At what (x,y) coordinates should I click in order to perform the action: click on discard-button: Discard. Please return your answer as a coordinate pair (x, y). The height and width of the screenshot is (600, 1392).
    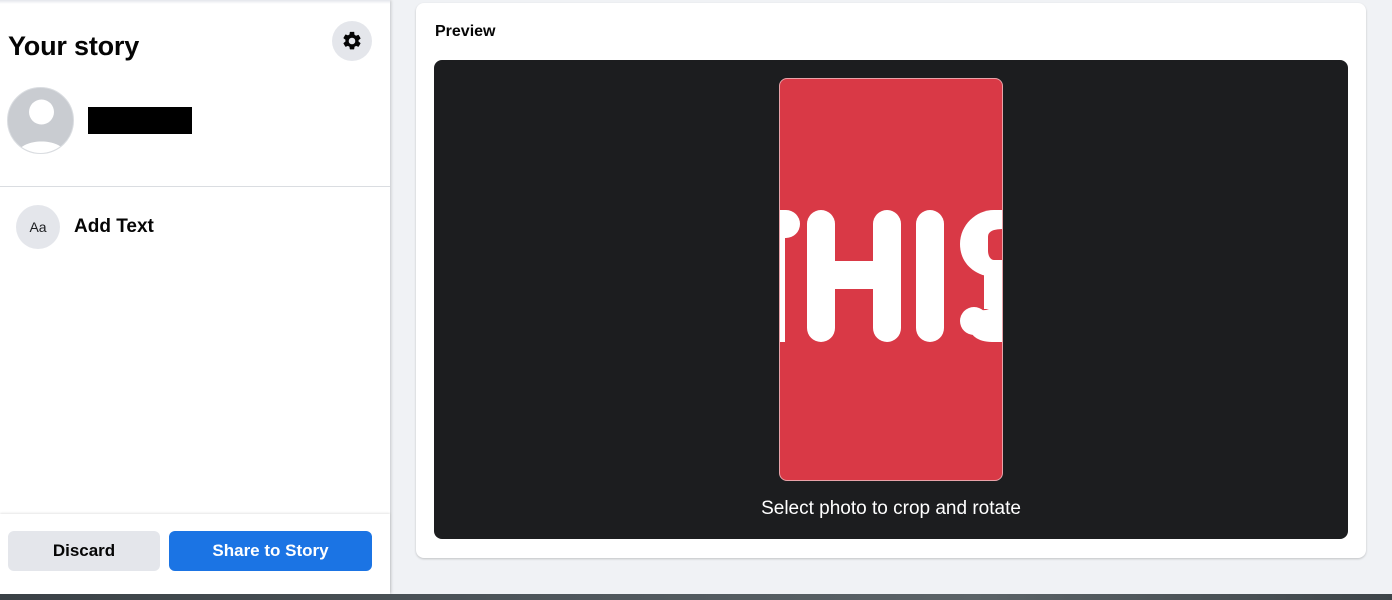
    Looking at the image, I should click on (84, 551).